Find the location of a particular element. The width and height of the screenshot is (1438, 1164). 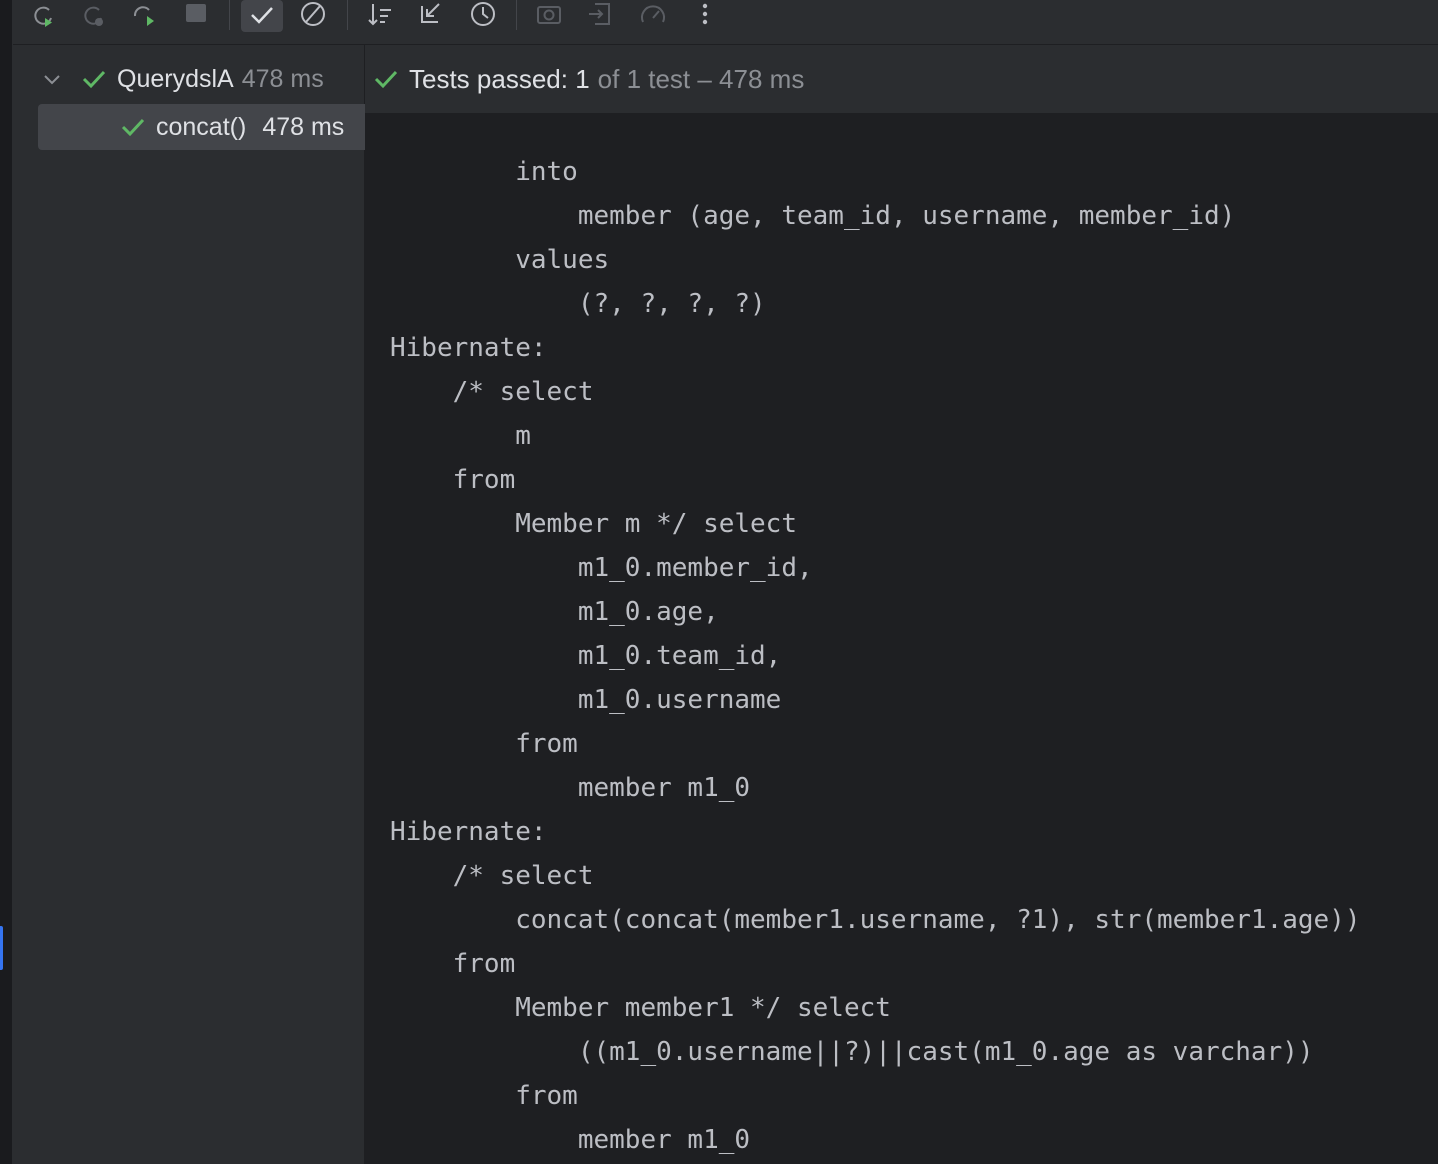

left-tool-strip is located at coordinates (6, 582).